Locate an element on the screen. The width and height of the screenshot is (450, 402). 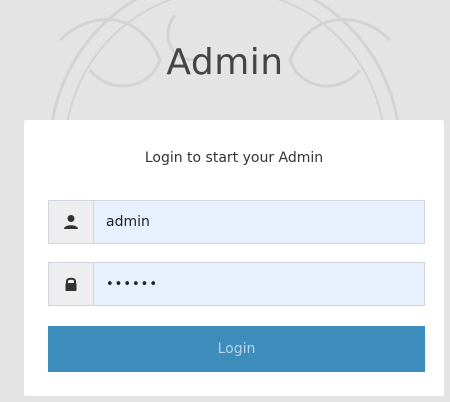
password-group: •••••• is located at coordinates (236, 284).